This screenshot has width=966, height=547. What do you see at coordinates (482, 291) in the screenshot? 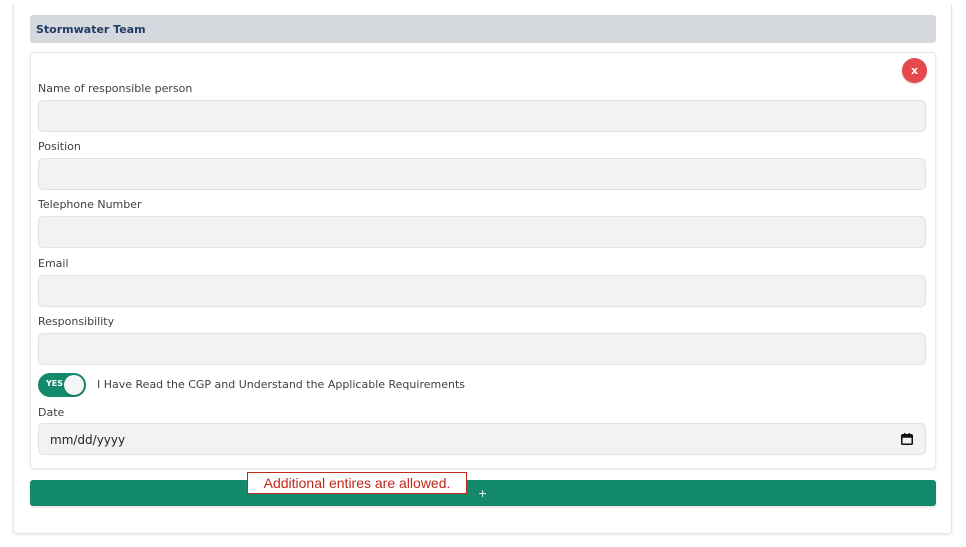
I see `email-input` at bounding box center [482, 291].